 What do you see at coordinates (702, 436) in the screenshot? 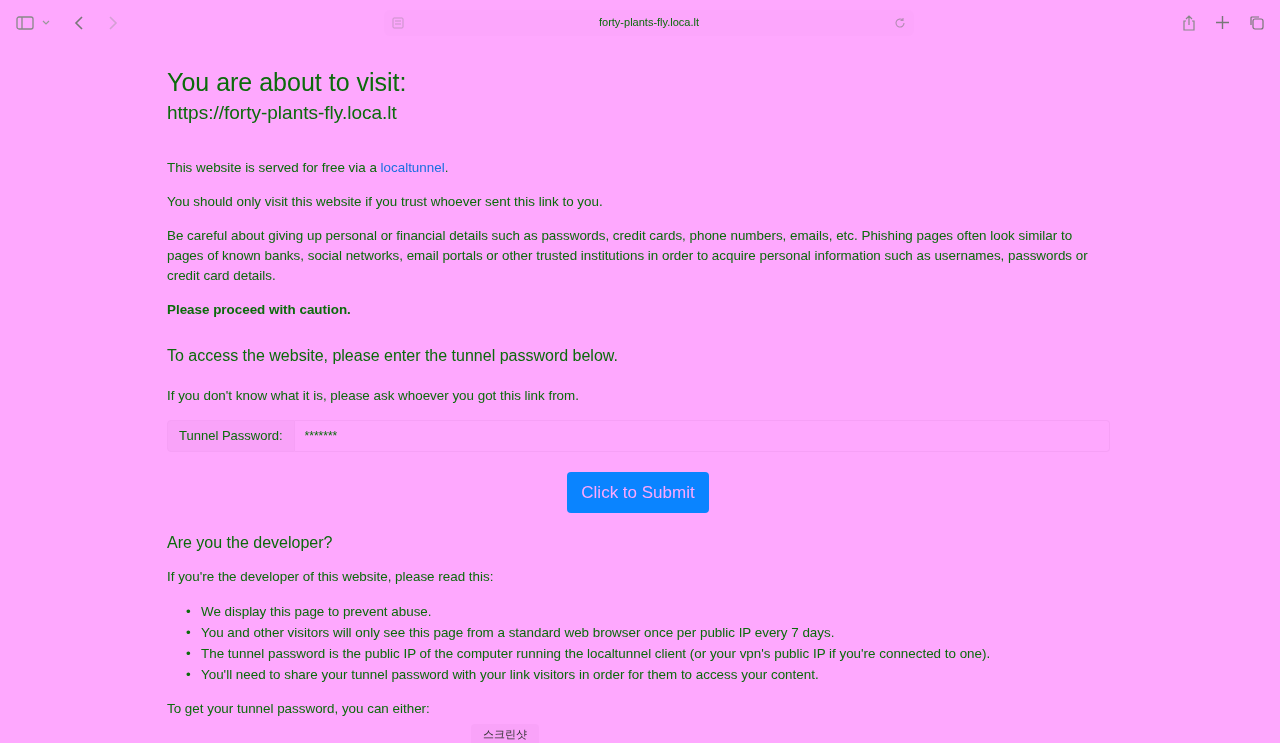
I see `password-input: *******` at bounding box center [702, 436].